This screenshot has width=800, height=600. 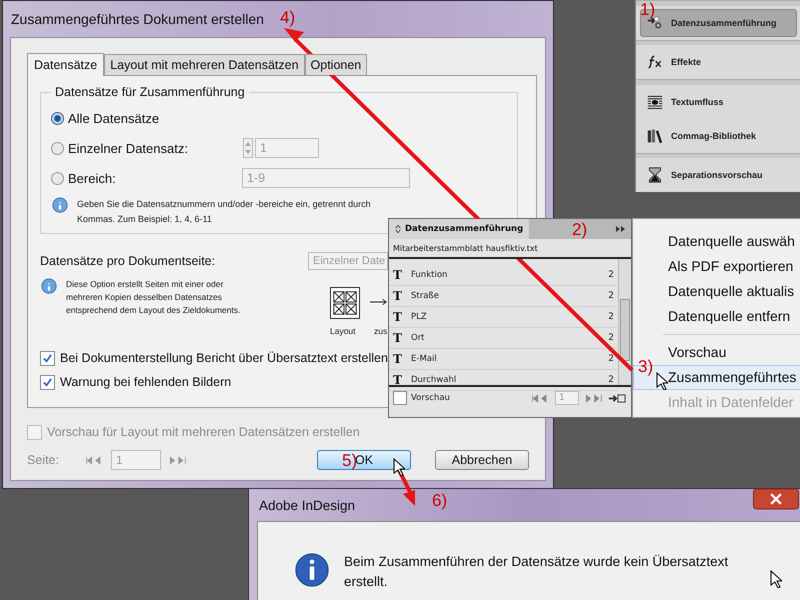 I want to click on diagram-label: zus, so click(x=381, y=331).